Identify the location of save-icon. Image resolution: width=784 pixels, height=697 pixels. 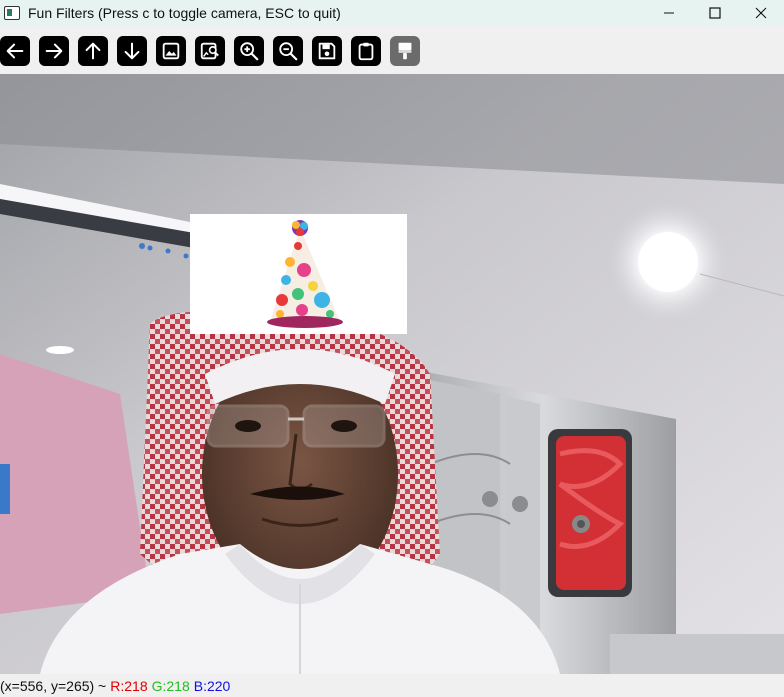
(327, 51).